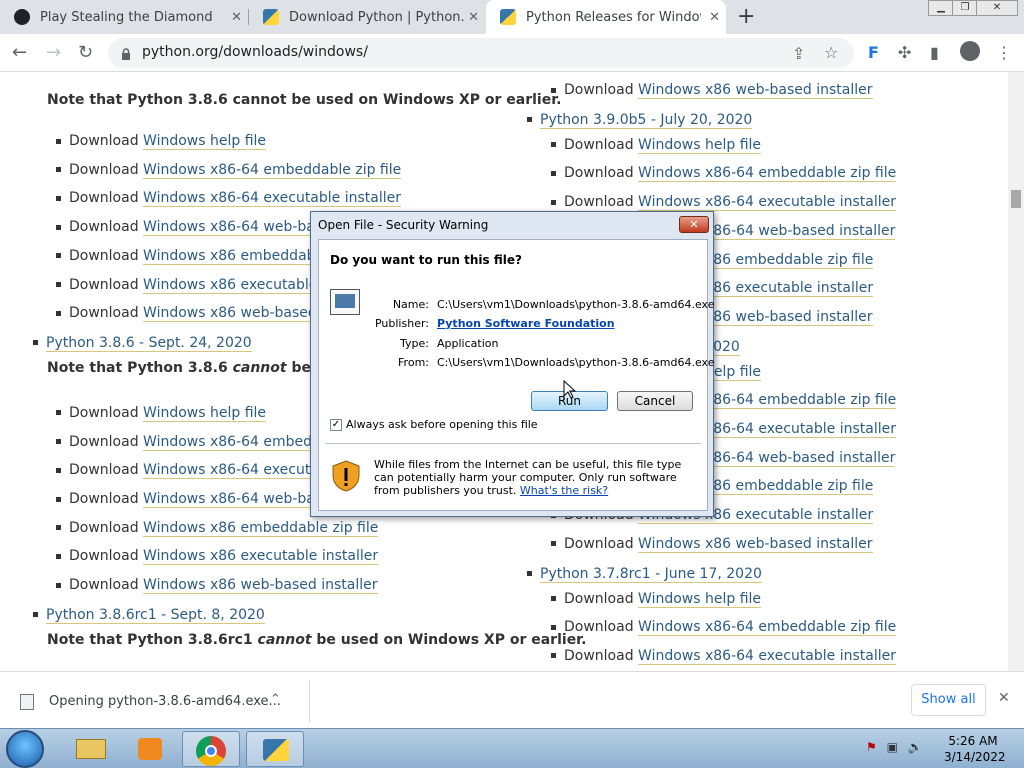 This screenshot has width=1024, height=768. What do you see at coordinates (413, 362) in the screenshot?
I see `from-label: From:` at bounding box center [413, 362].